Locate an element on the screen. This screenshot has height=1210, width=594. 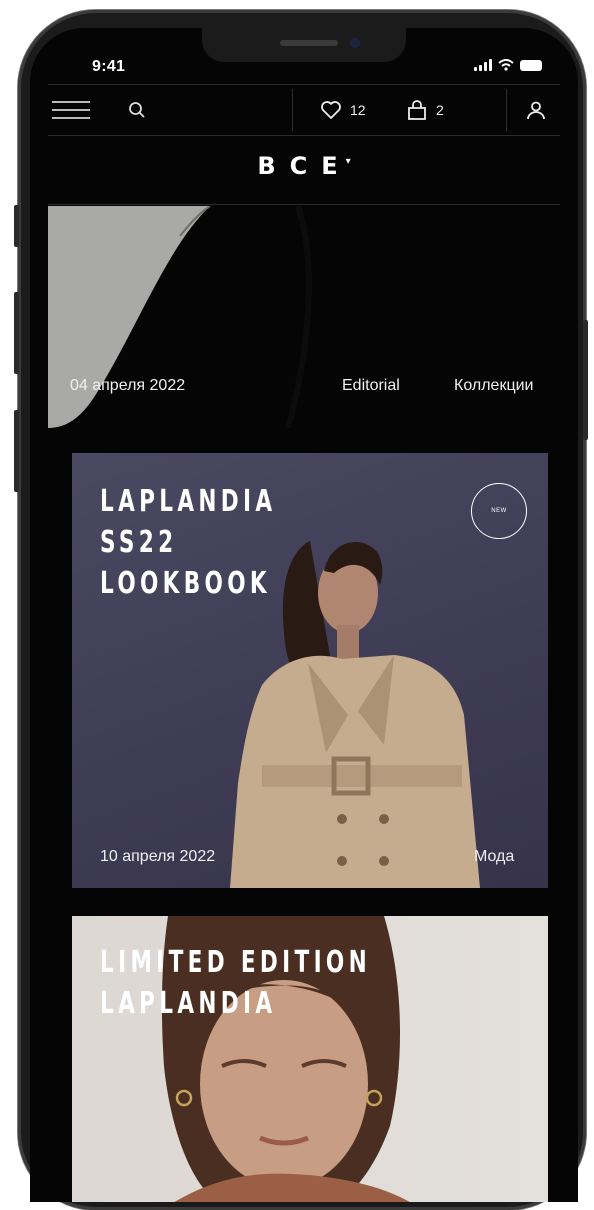
bag-icon is located at coordinates (417, 110).